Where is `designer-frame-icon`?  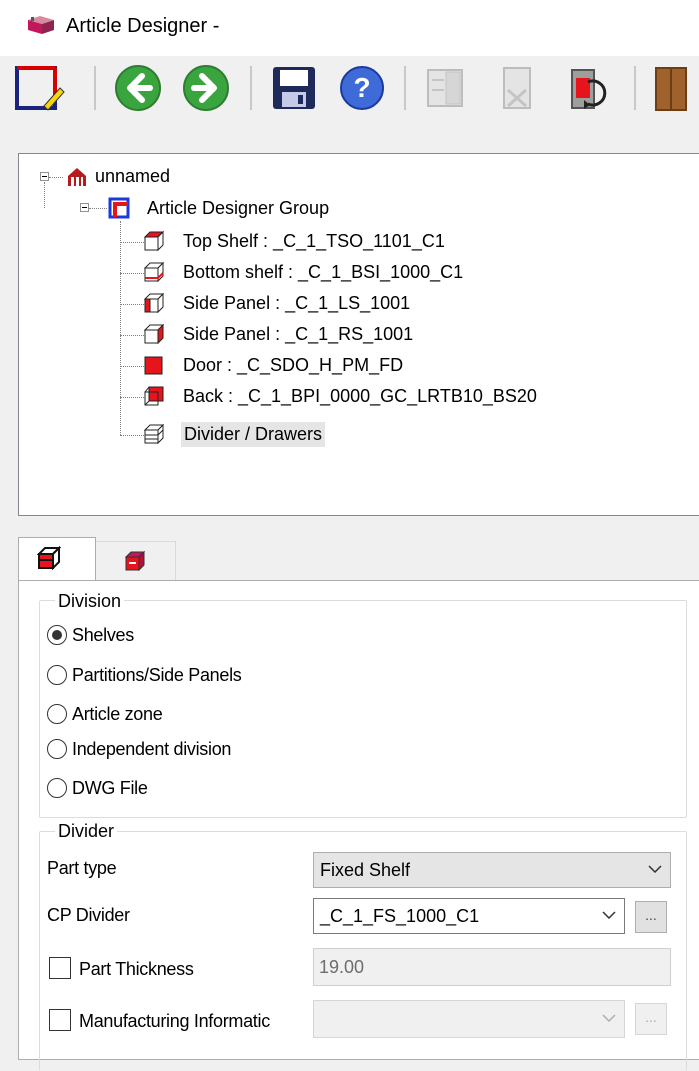
designer-frame-icon is located at coordinates (40, 88).